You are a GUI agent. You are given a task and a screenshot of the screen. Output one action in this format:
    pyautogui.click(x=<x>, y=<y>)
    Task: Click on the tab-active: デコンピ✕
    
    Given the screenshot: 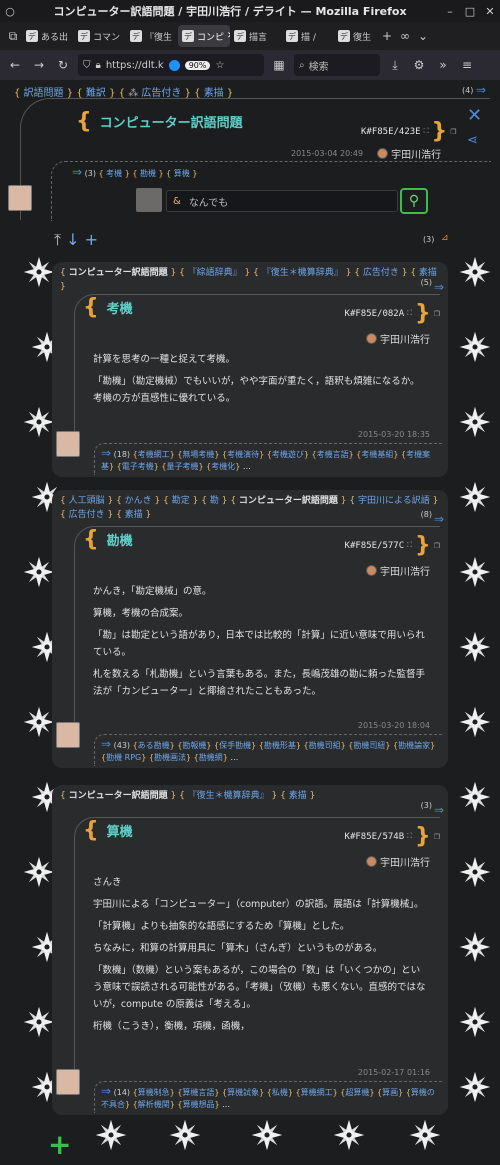 What is the action you would take?
    pyautogui.click(x=204, y=36)
    